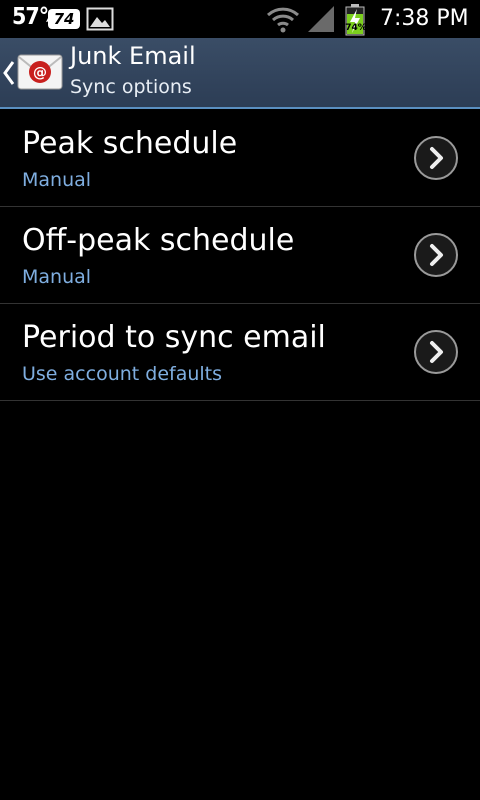 The image size is (480, 800). I want to click on wifi-icon, so click(283, 19).